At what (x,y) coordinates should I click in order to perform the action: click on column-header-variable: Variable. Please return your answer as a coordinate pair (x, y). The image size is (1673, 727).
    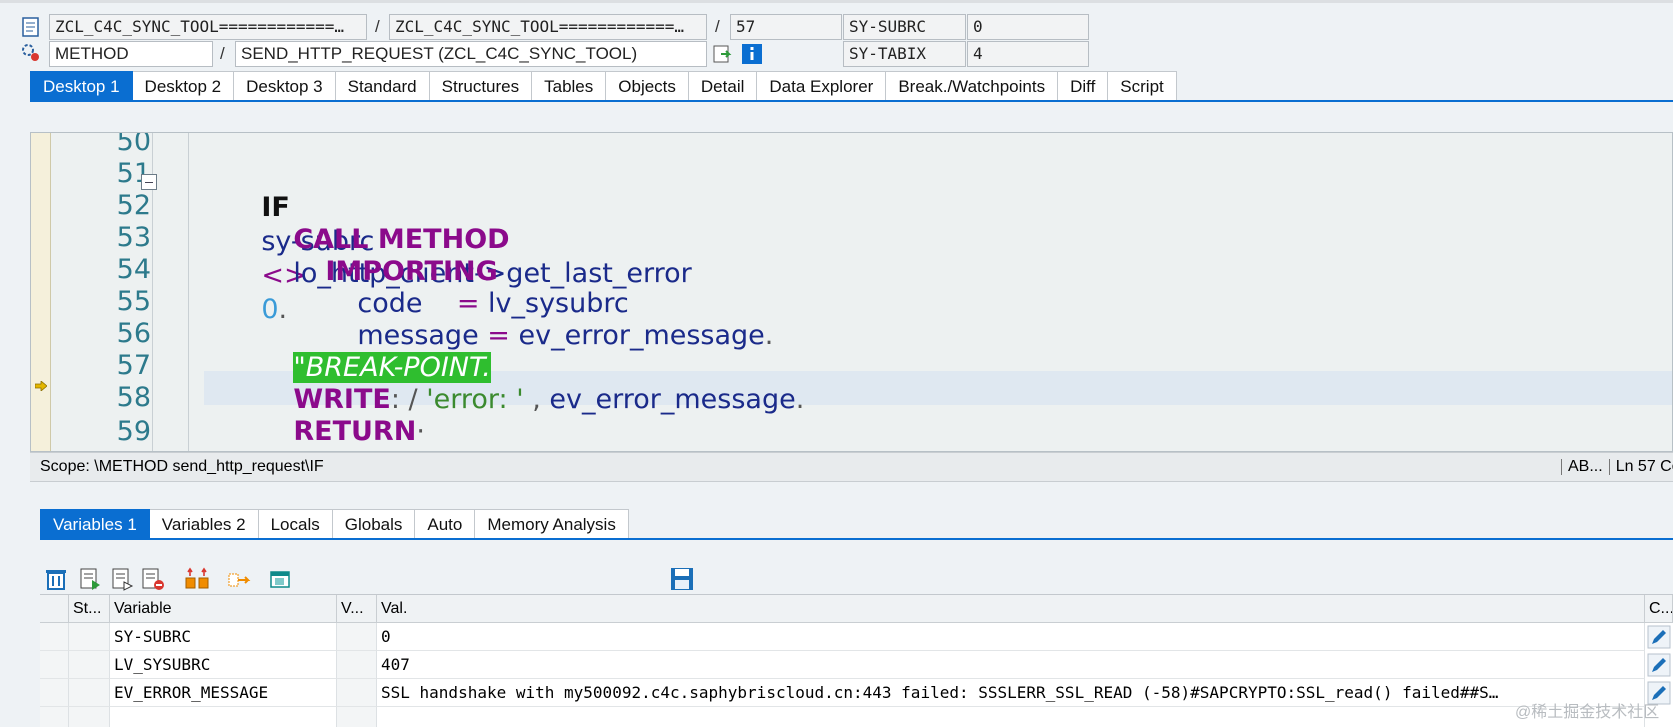
    Looking at the image, I should click on (223, 609).